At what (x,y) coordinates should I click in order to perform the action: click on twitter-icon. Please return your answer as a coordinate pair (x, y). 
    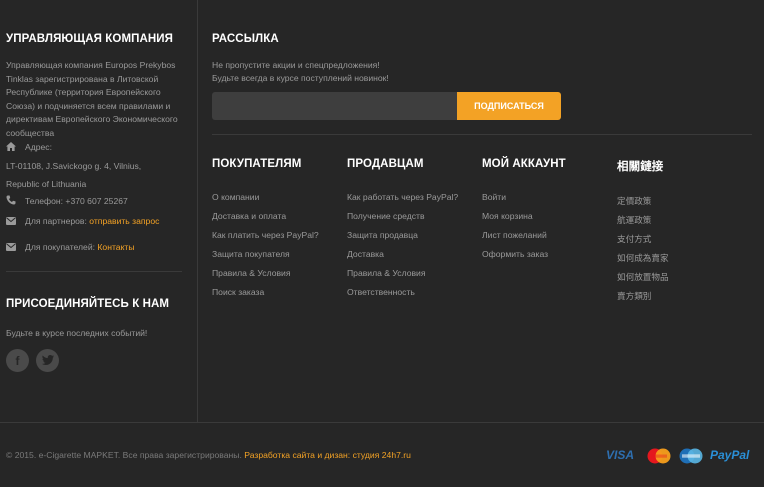
    Looking at the image, I should click on (47, 361).